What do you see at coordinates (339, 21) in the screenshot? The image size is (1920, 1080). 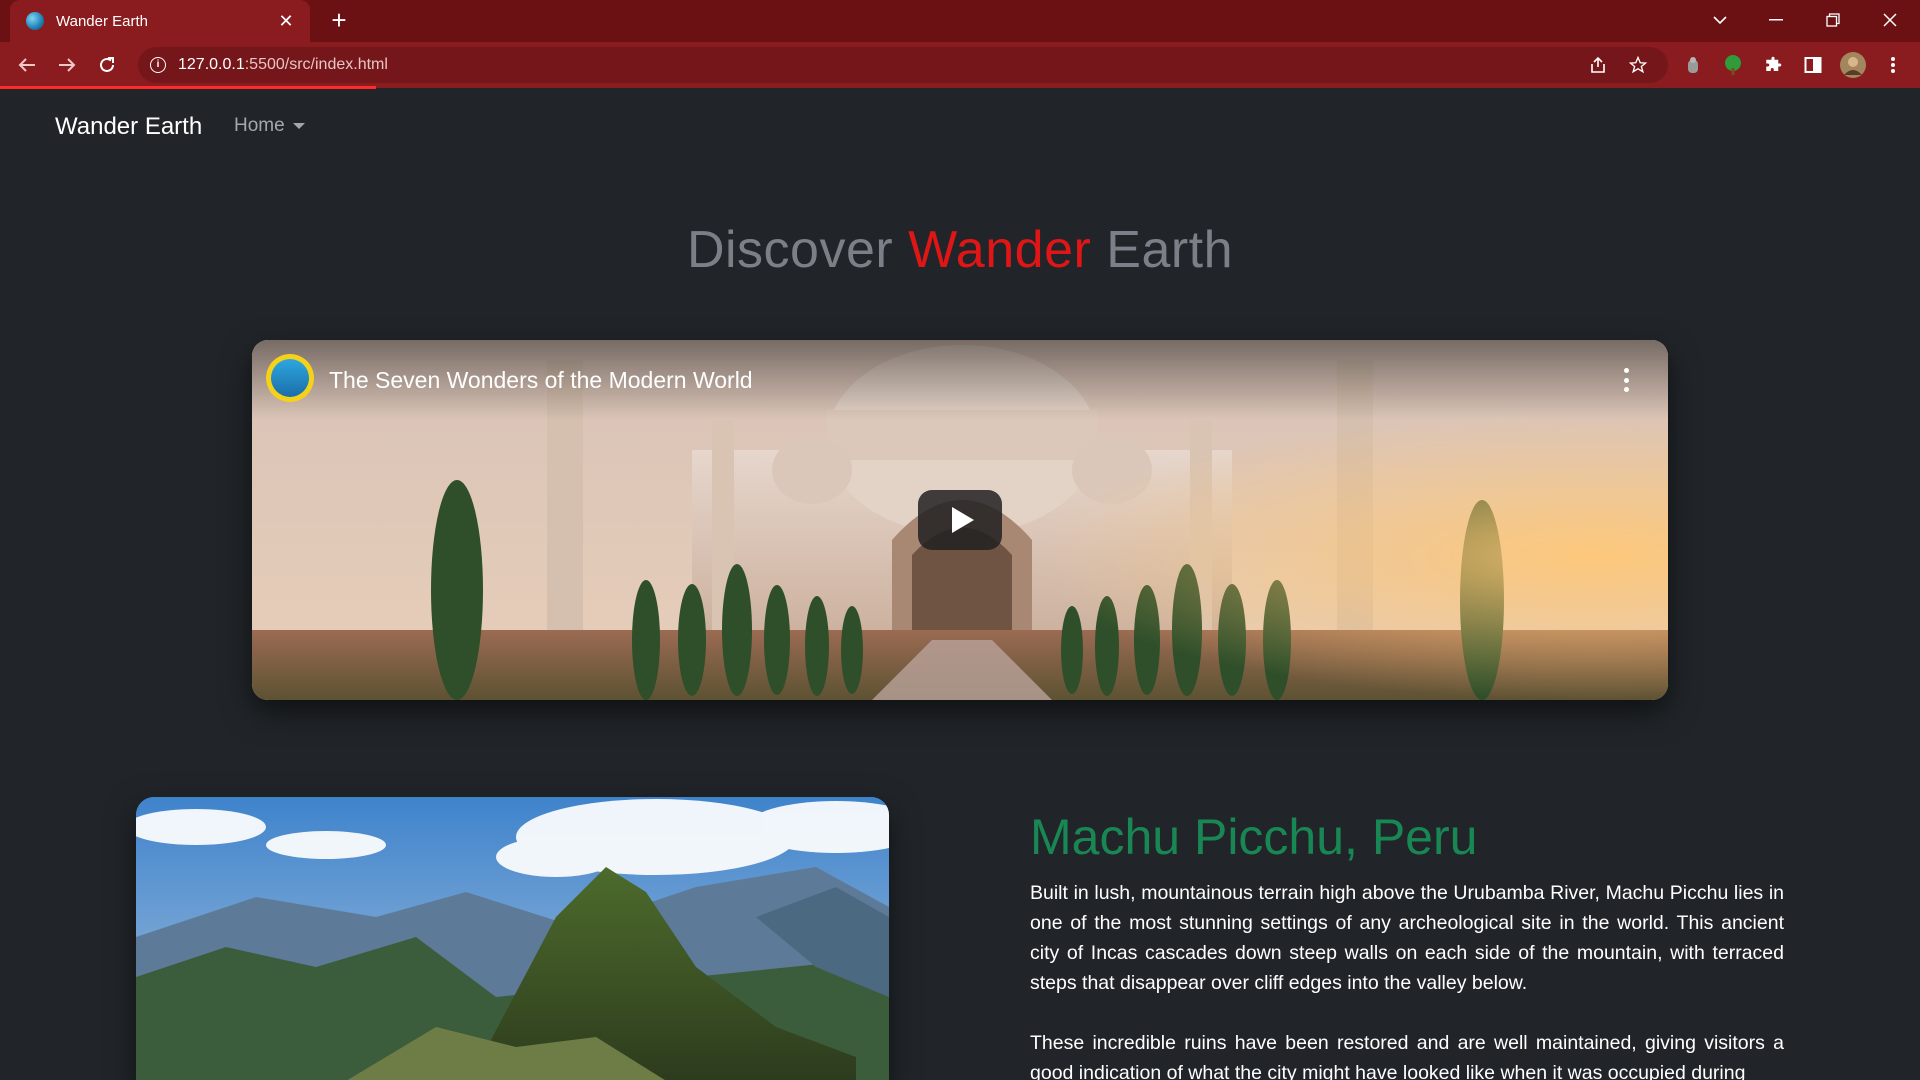 I see `new-tab-button: +` at bounding box center [339, 21].